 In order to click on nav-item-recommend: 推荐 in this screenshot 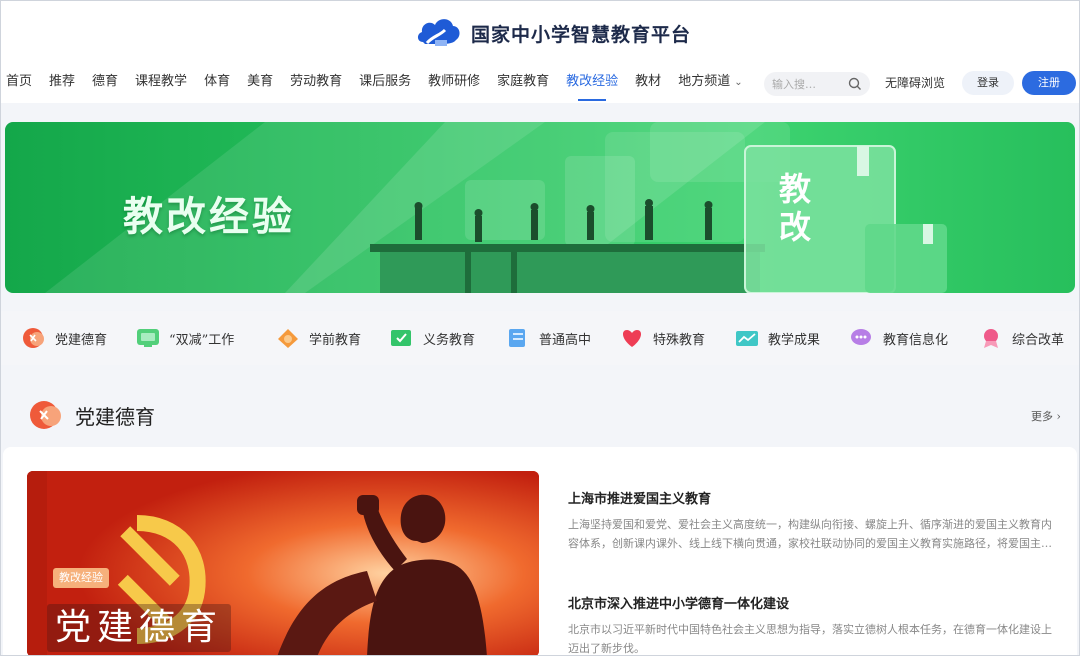, I will do `click(62, 83)`.